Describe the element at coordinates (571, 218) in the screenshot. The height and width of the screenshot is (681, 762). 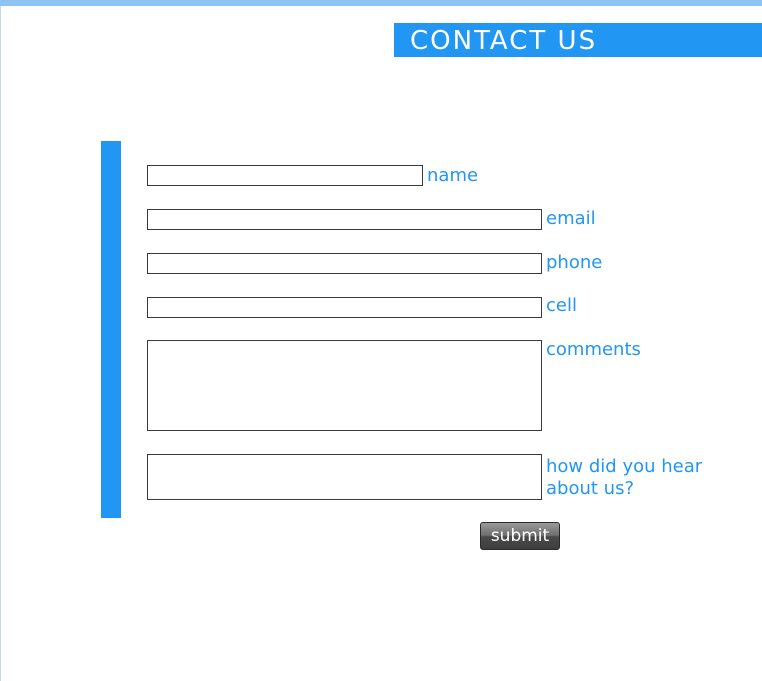
I see `email-label: email` at that location.